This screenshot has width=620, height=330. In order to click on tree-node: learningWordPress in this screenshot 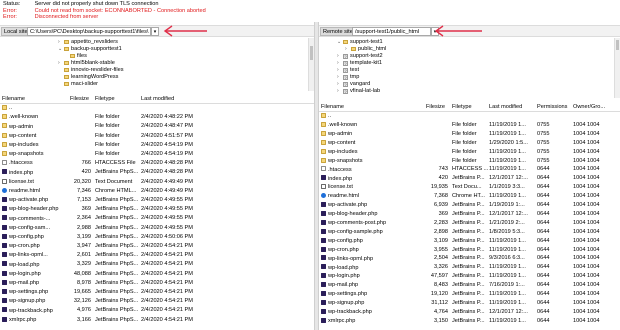, I will do `click(91, 77)`.